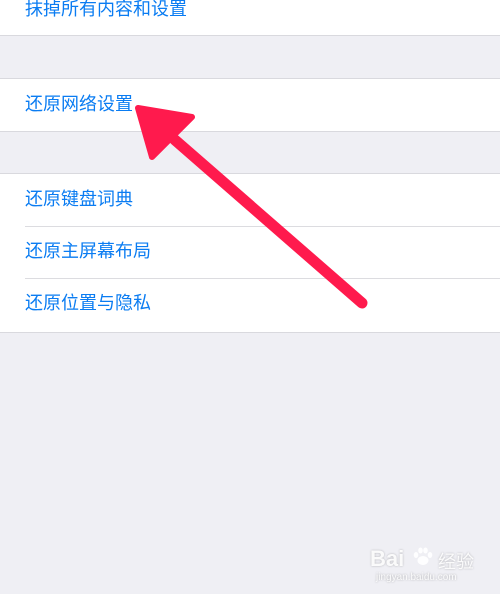  What do you see at coordinates (456, 562) in the screenshot?
I see `watermark-jingyan: 经验` at bounding box center [456, 562].